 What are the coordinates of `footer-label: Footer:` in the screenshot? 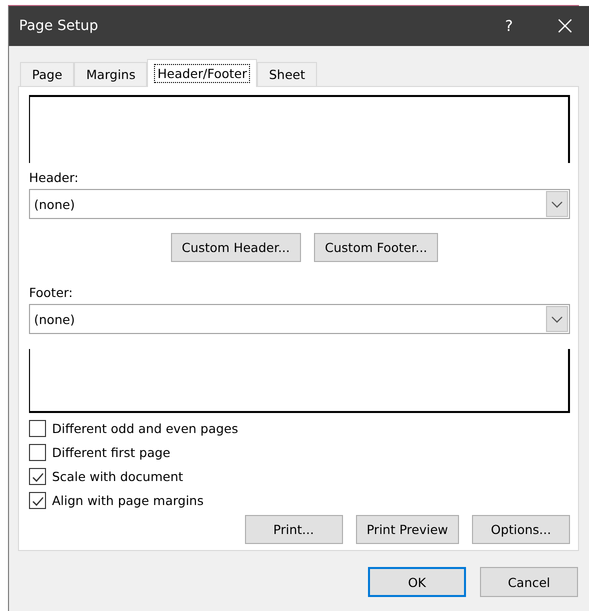 It's located at (51, 292).